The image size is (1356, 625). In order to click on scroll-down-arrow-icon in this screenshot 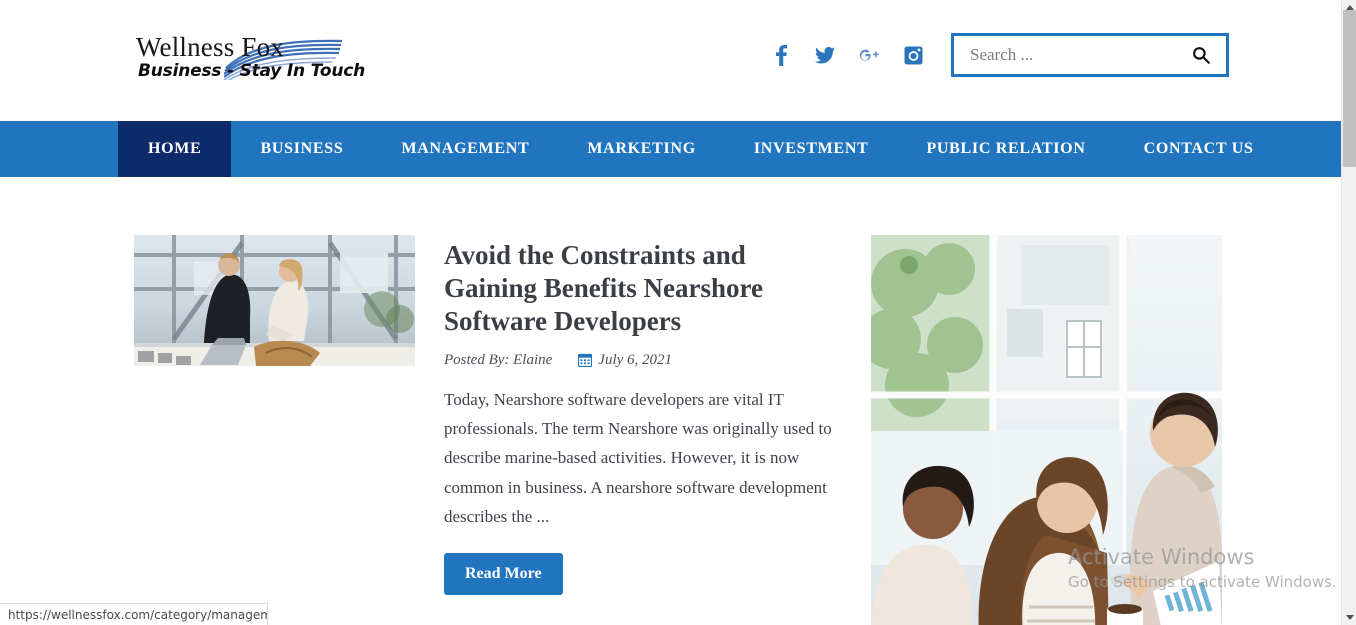, I will do `click(1349, 617)`.